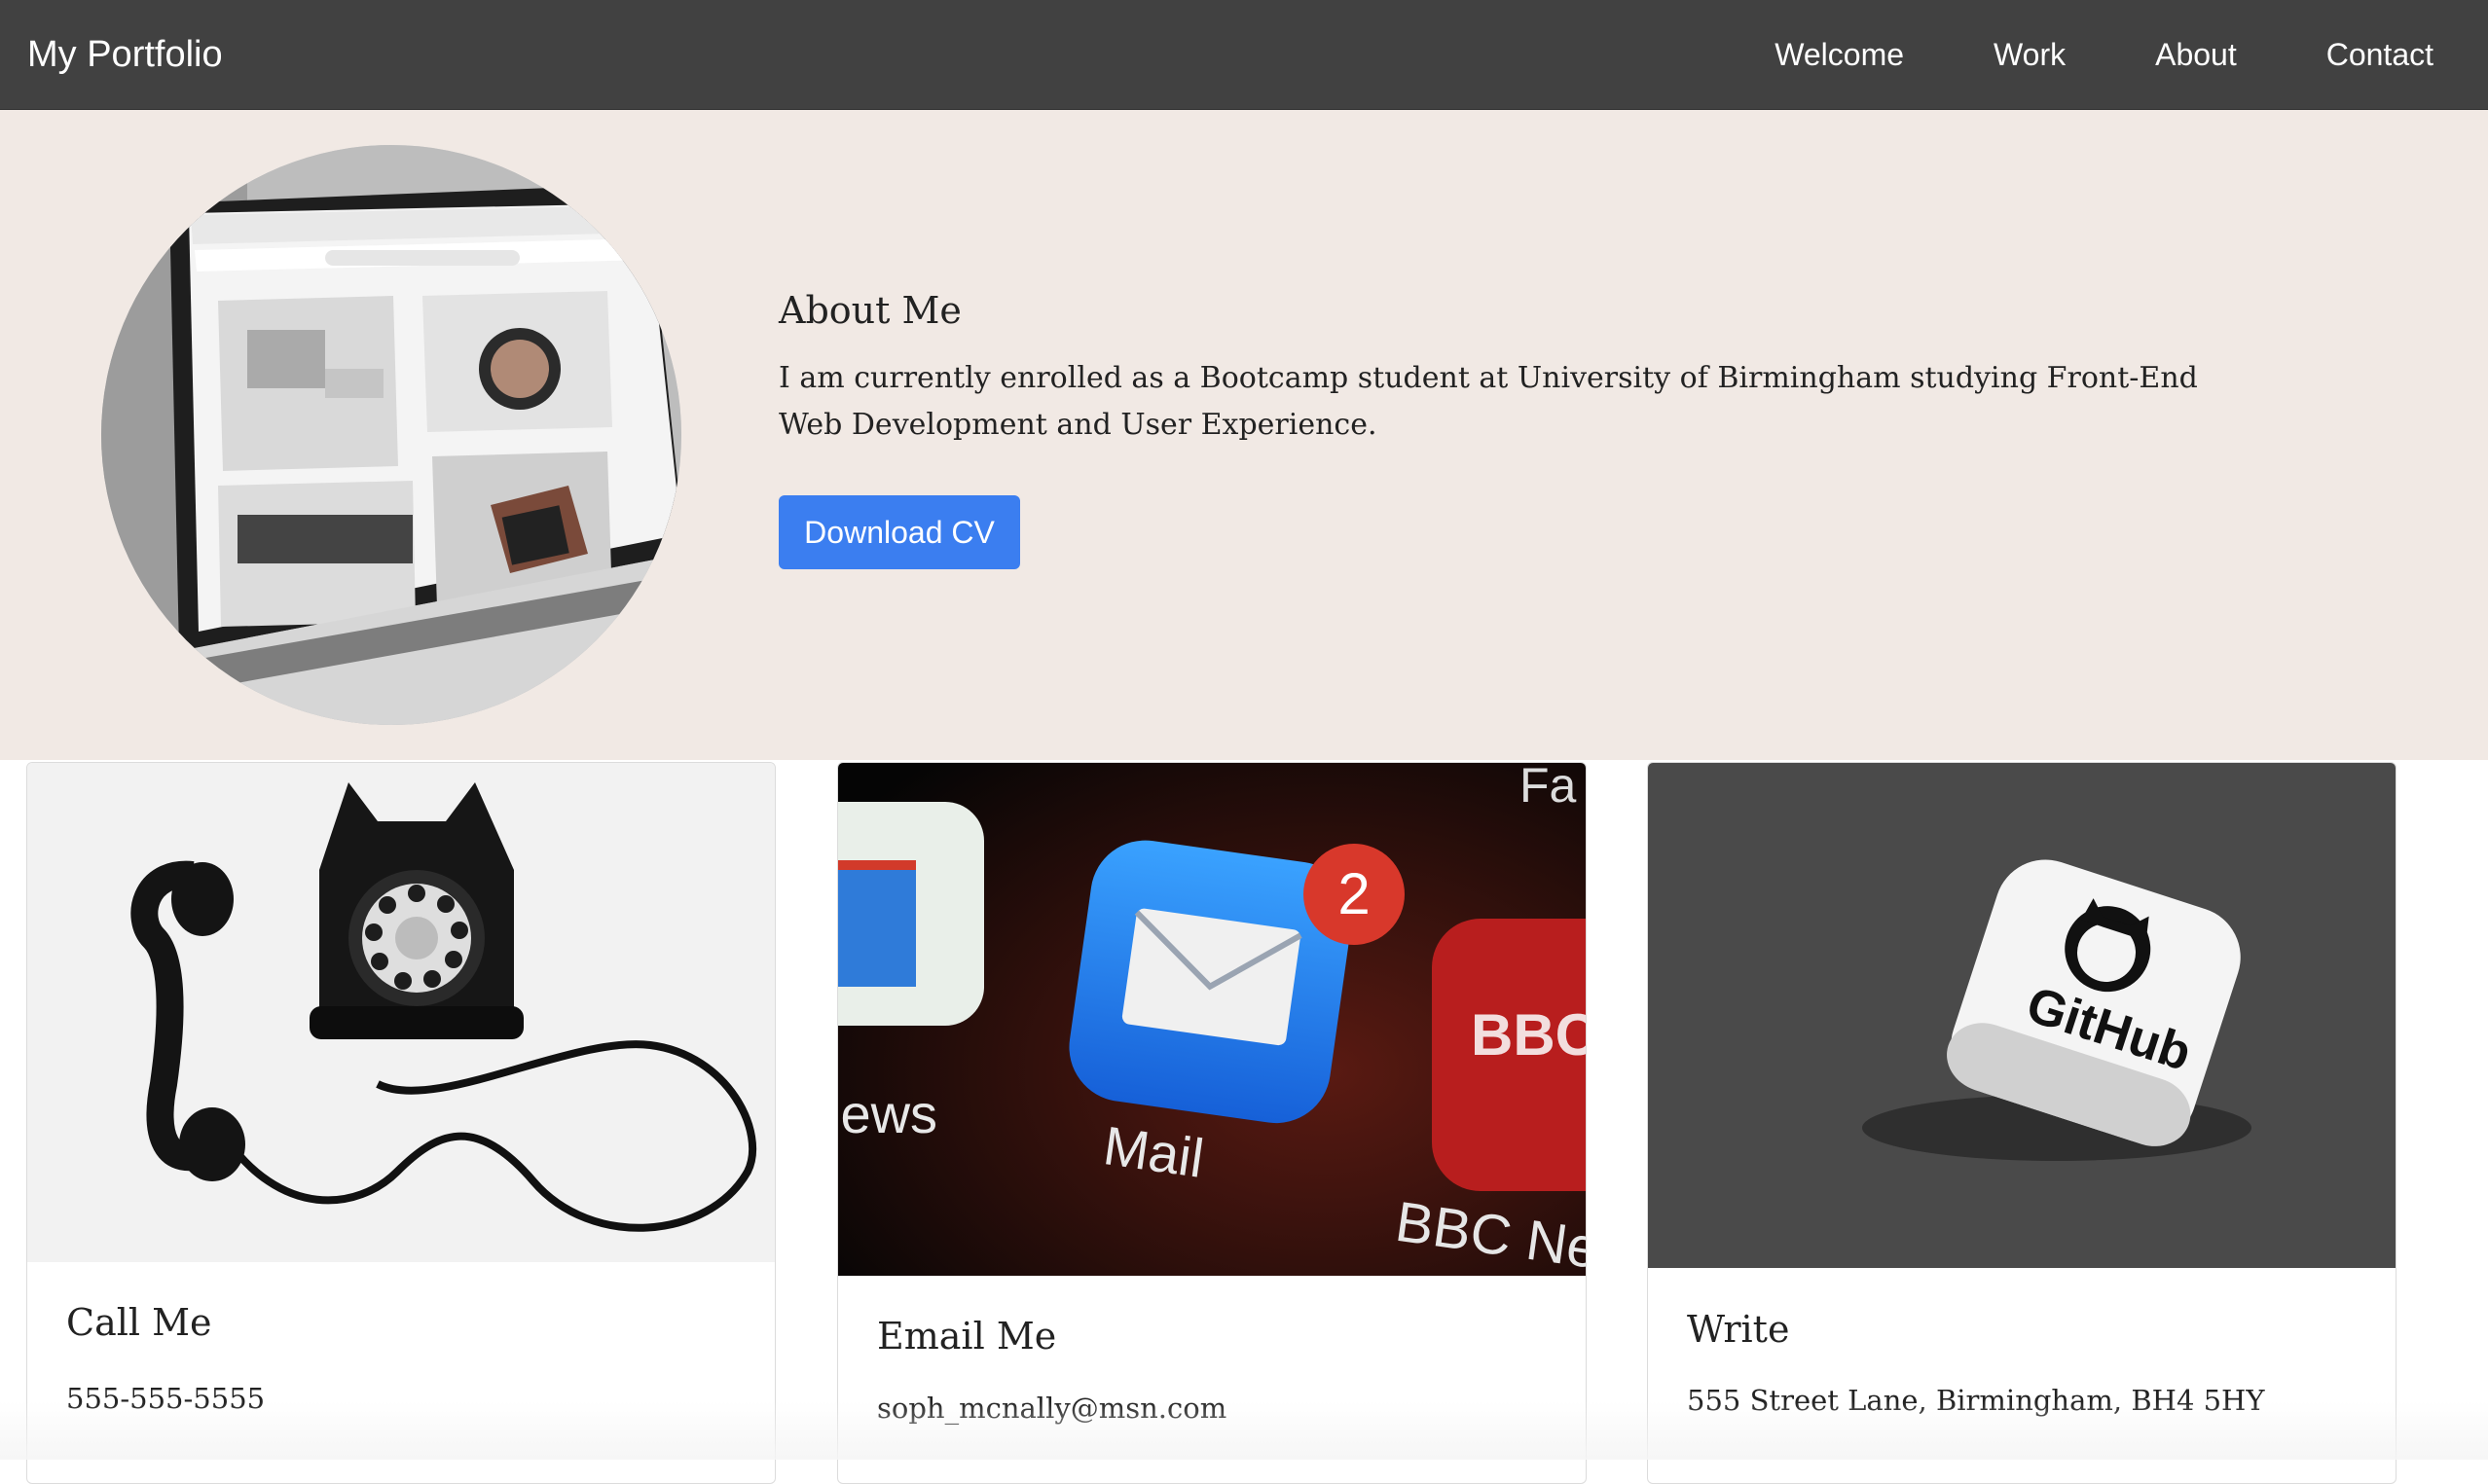  What do you see at coordinates (1353, 894) in the screenshot?
I see `mail-badge: 2` at bounding box center [1353, 894].